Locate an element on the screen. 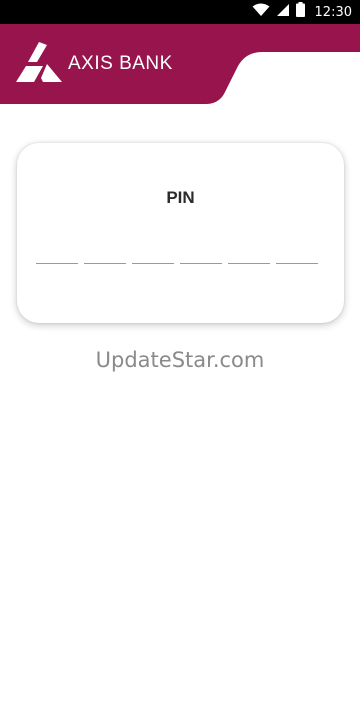 The image size is (360, 720). pin-label: PIN is located at coordinates (180, 197).